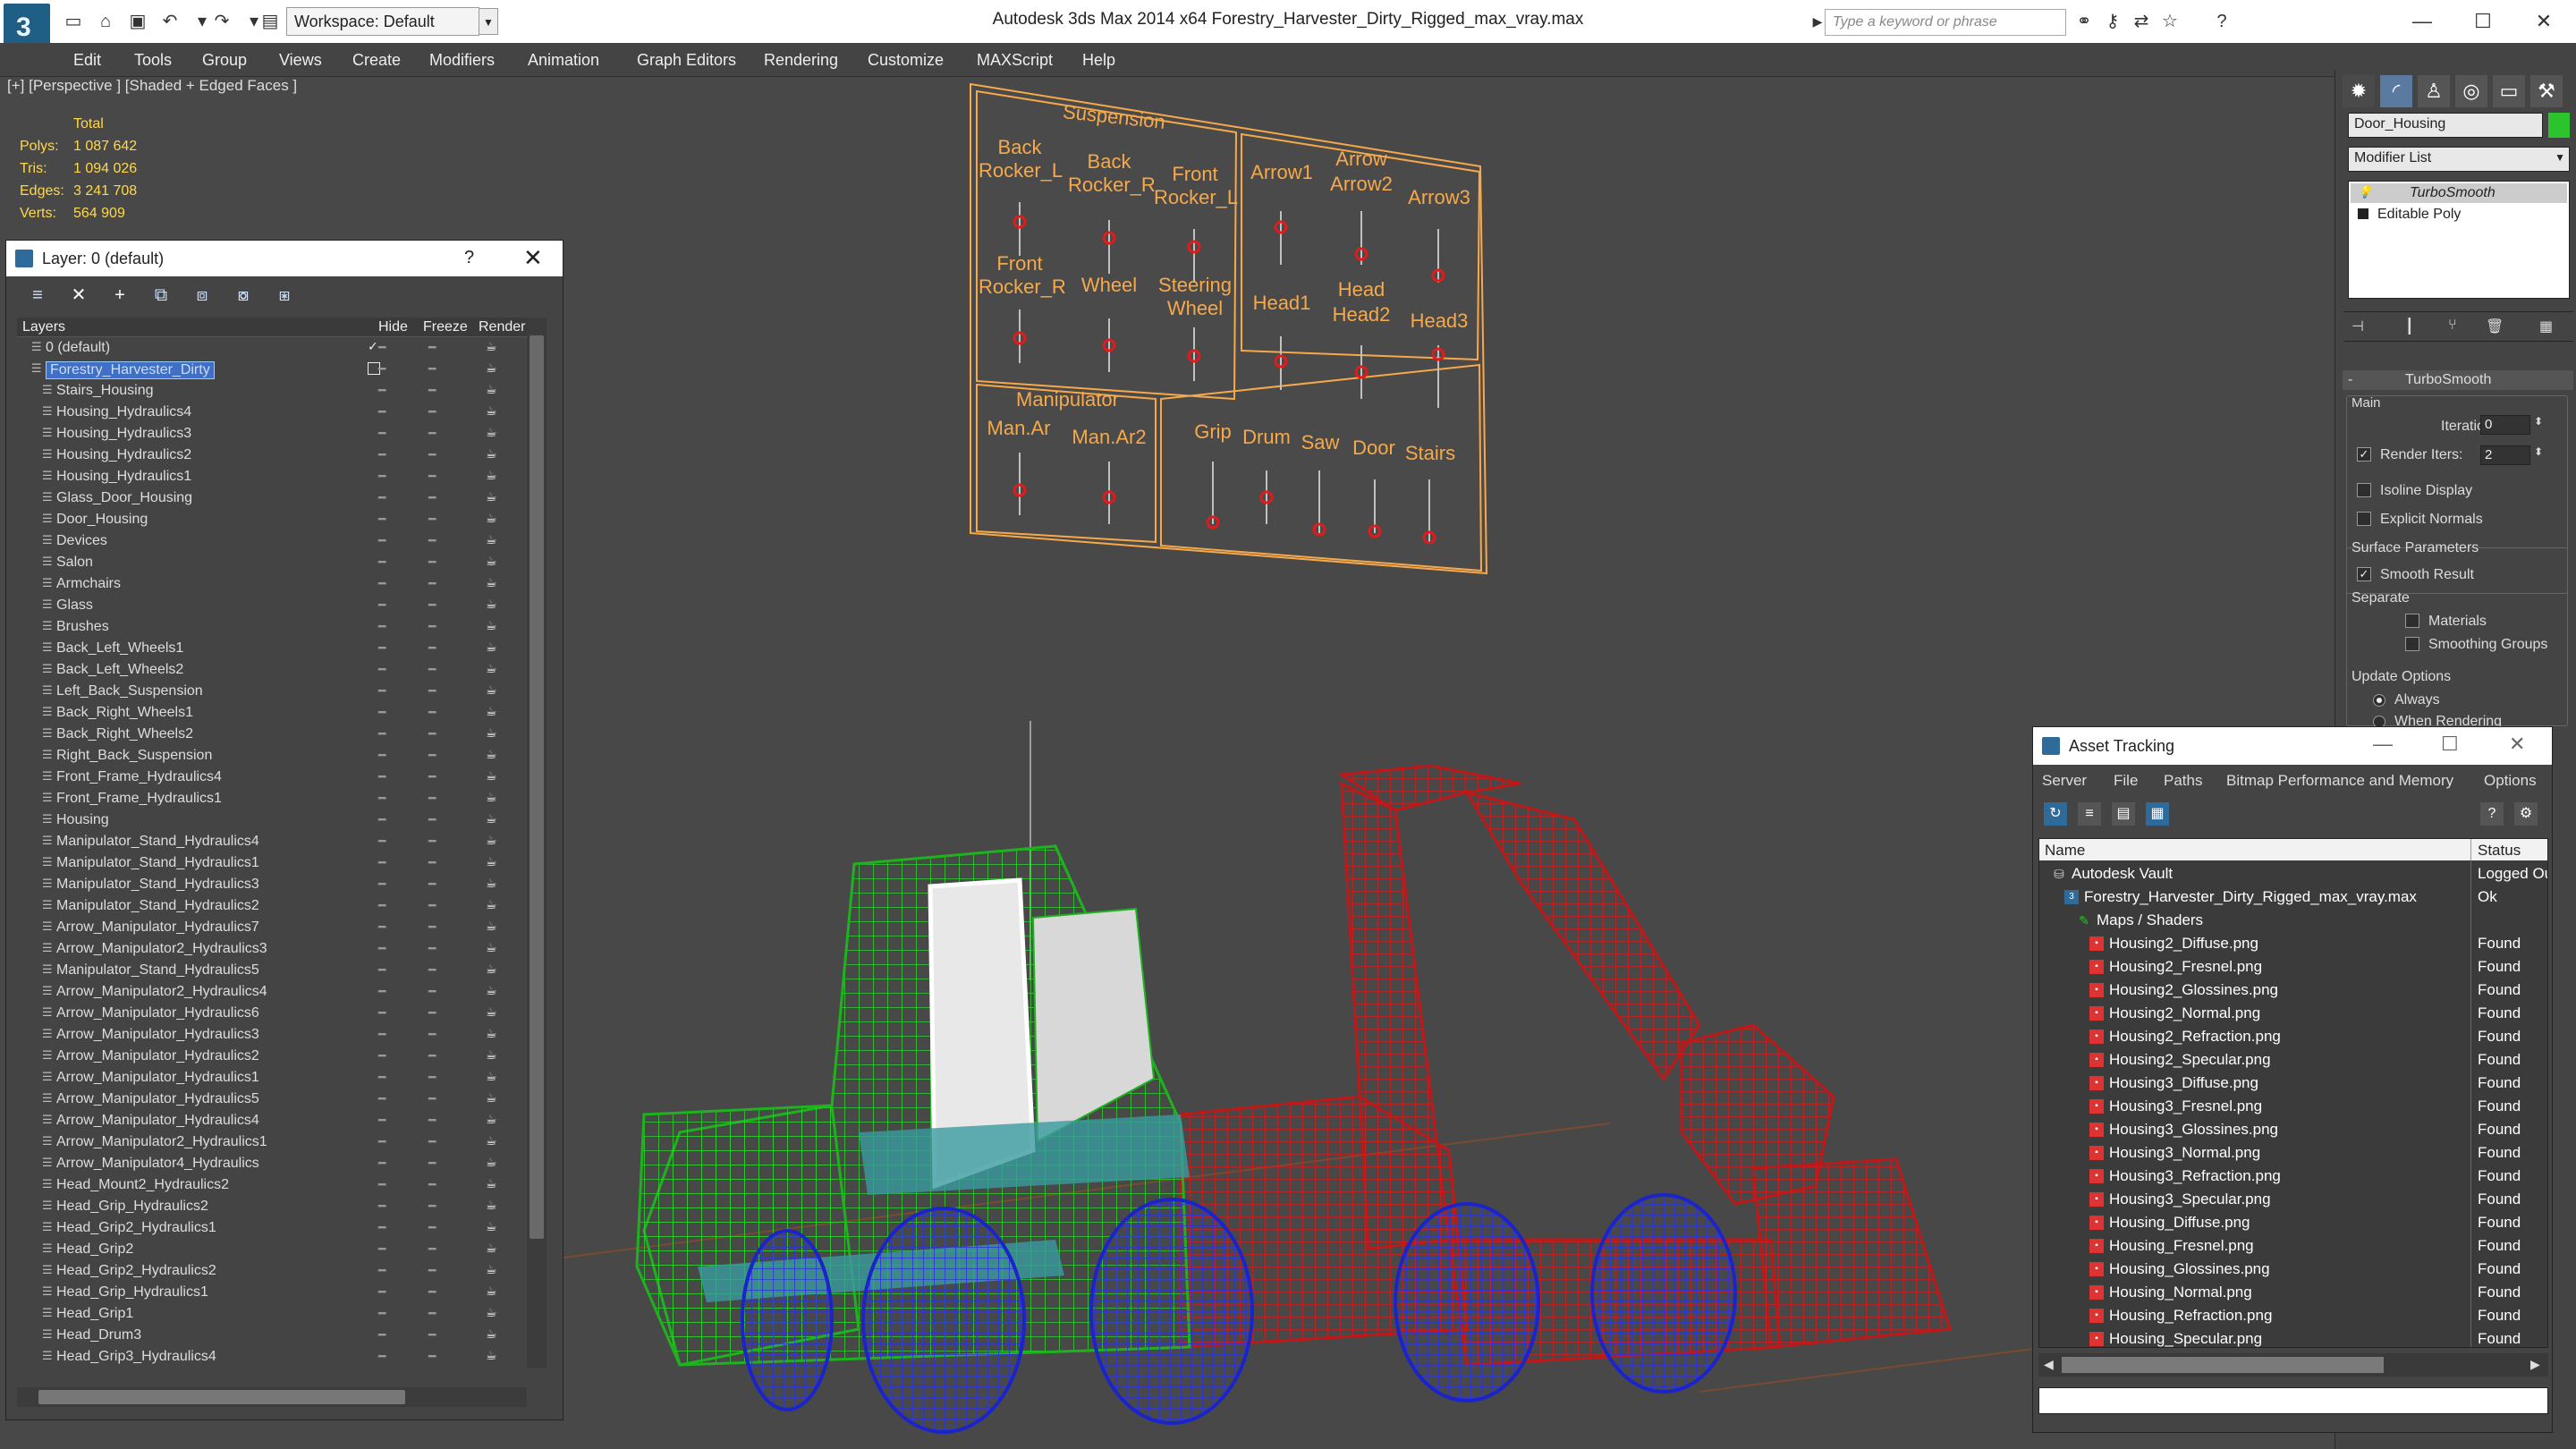 The image size is (2576, 1449). I want to click on asset-row: ▪ Housing3_Refraction.png Found, so click(2293, 1176).